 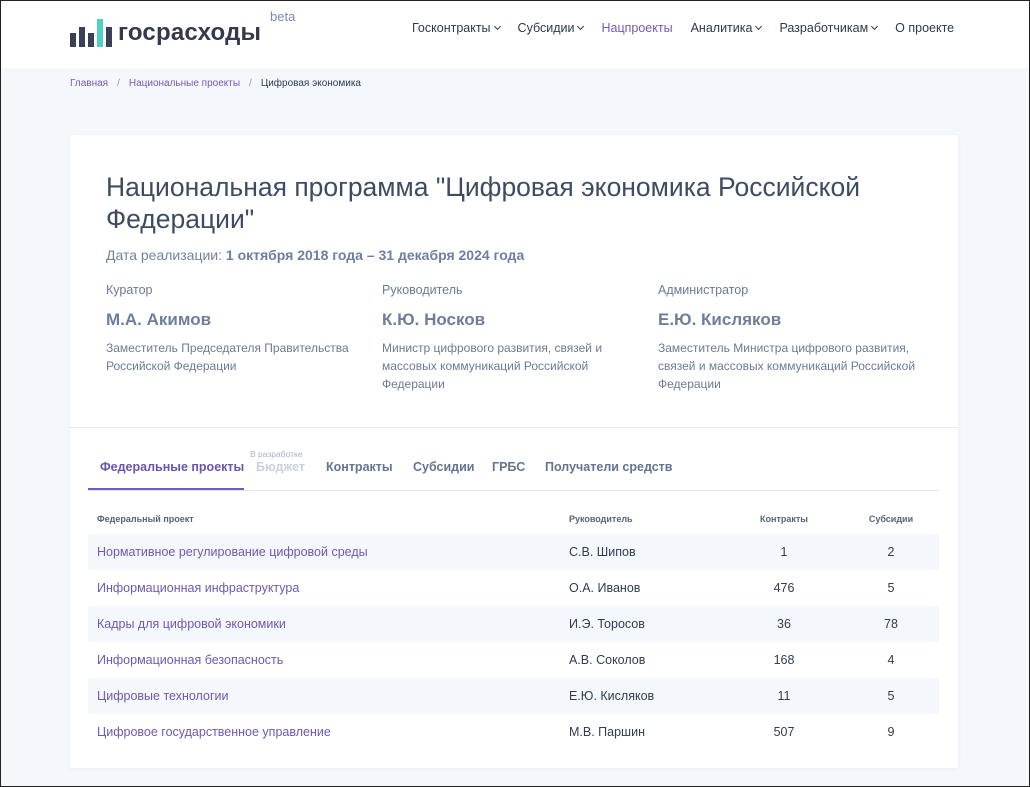 What do you see at coordinates (546, 28) in the screenshot?
I see `nav-label: Субсидии` at bounding box center [546, 28].